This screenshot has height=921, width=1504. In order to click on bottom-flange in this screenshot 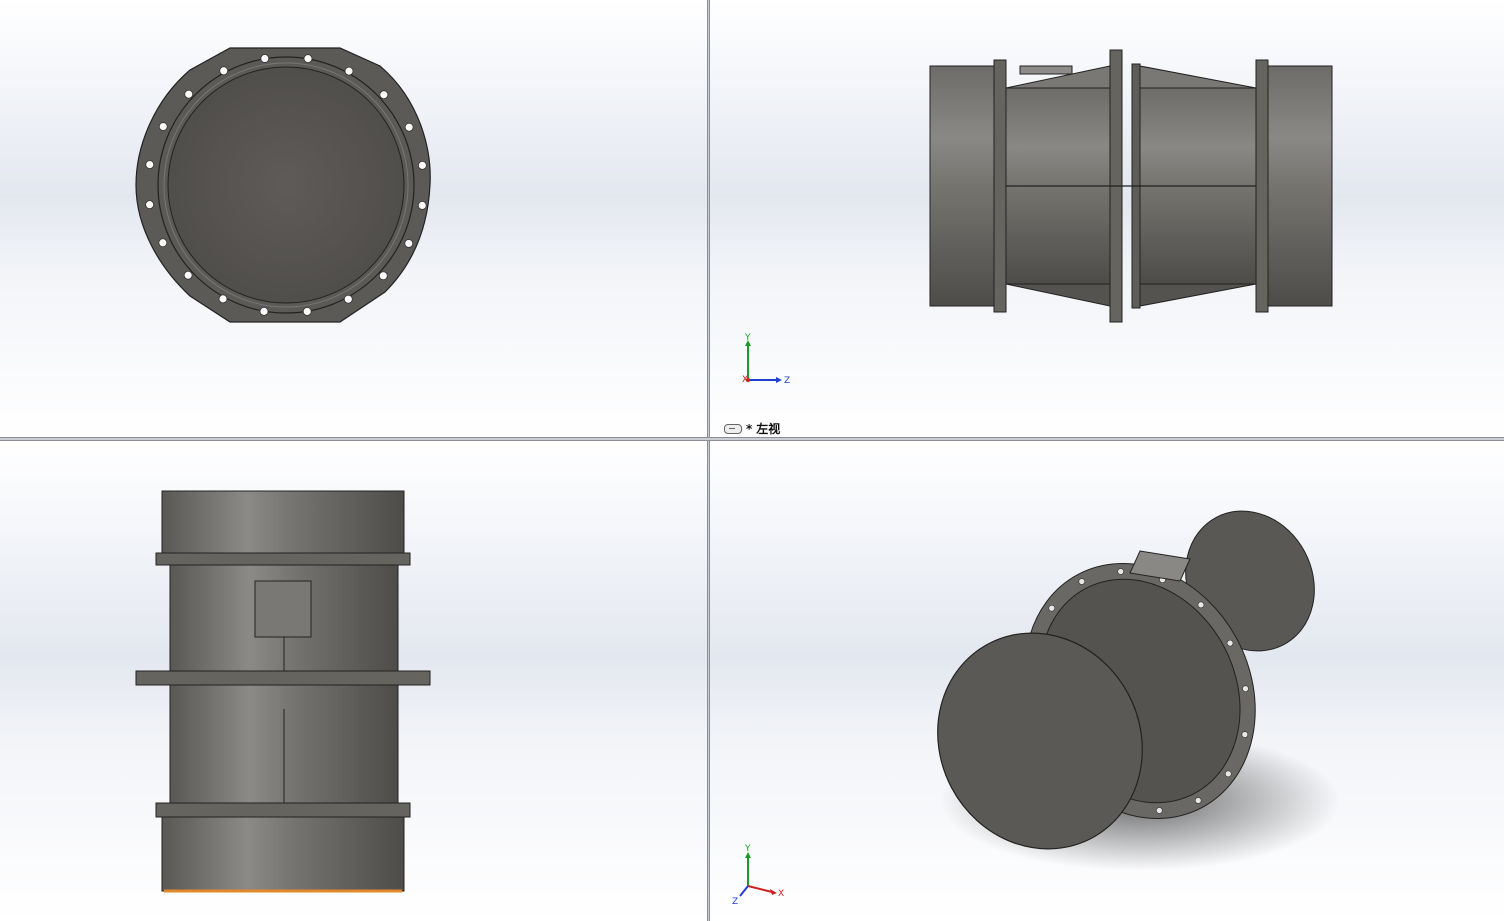, I will do `click(283, 810)`.